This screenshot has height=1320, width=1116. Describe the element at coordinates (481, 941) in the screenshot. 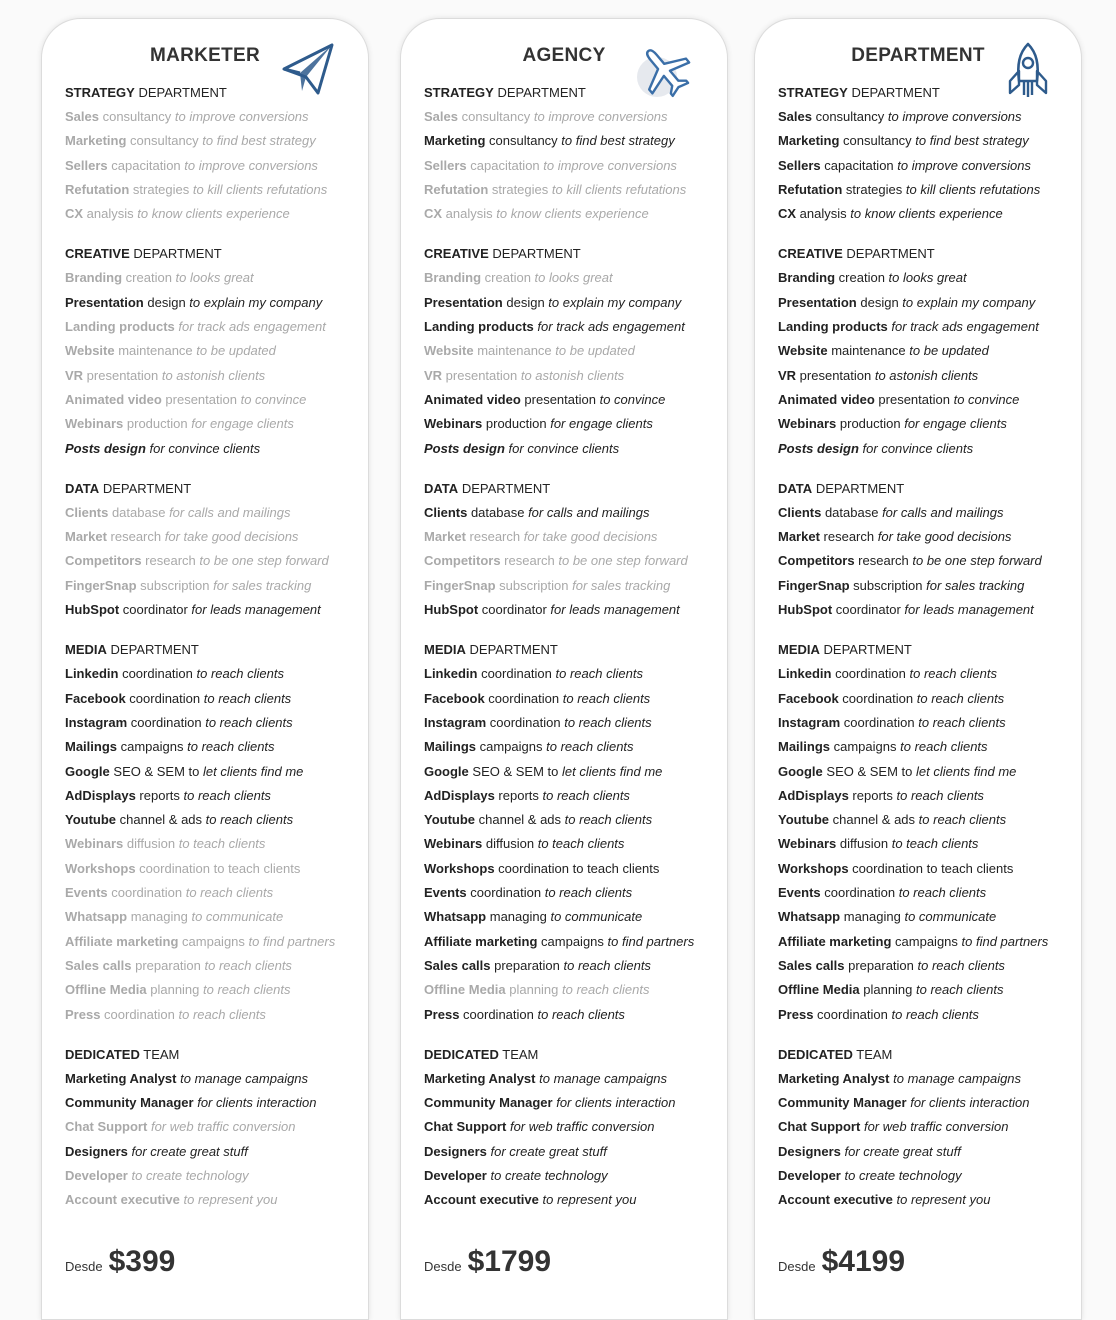

I see `feature-name: Affiliate marketing` at that location.